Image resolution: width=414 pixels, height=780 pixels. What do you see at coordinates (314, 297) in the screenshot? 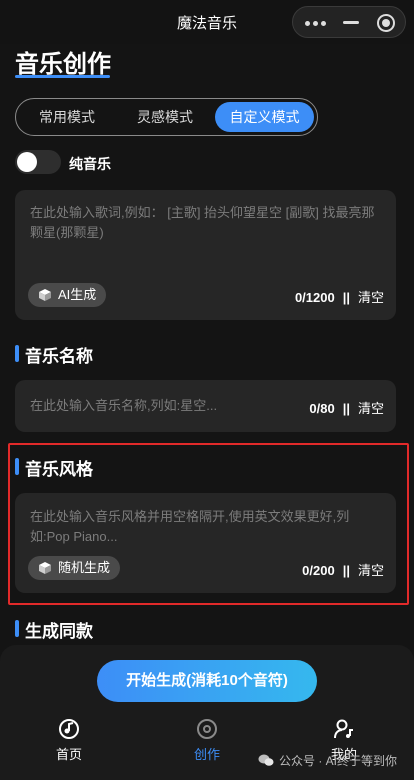
I see `lyrics-count: 0/1200` at bounding box center [314, 297].